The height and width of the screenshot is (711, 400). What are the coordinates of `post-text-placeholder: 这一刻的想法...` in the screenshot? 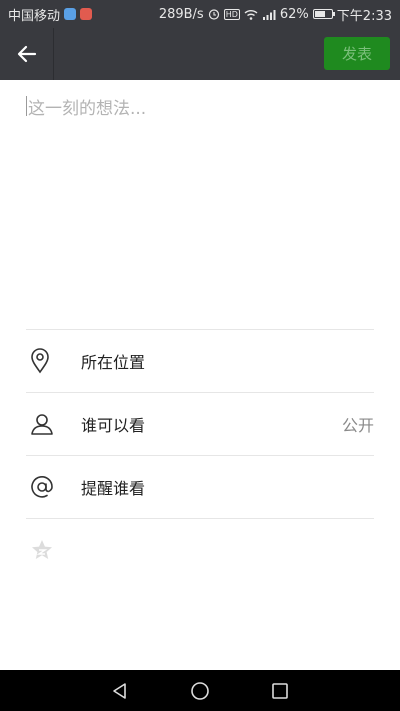 It's located at (87, 109).